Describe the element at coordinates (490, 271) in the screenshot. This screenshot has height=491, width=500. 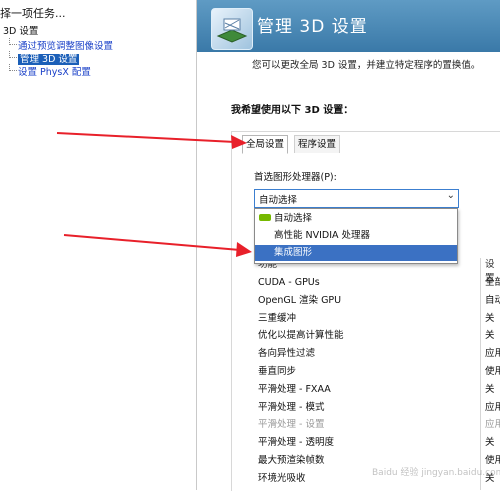
I see `grid-header-setting: 设置` at that location.